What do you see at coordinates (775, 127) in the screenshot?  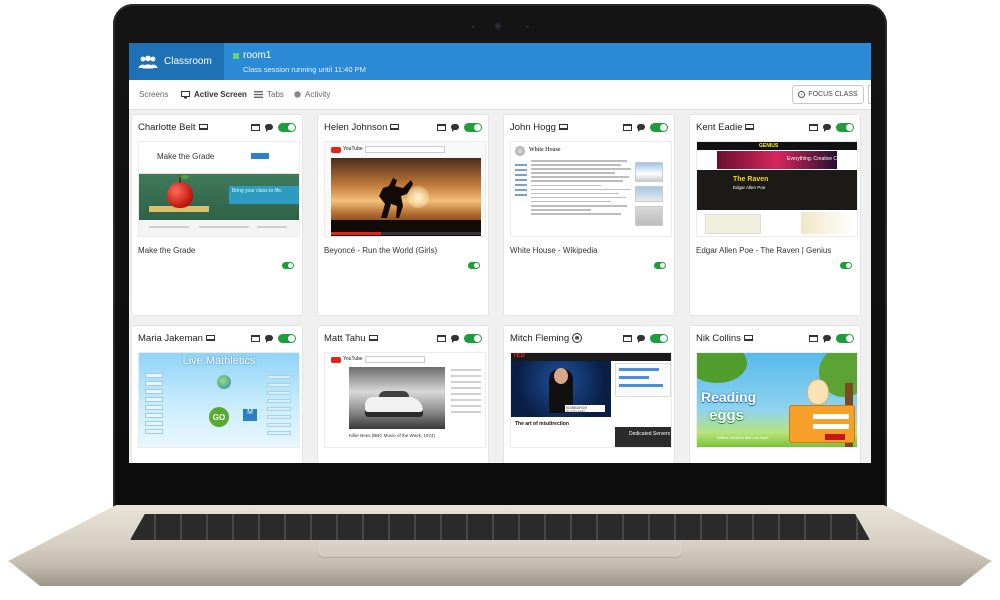 I see `card-header: Kent Eadie` at bounding box center [775, 127].